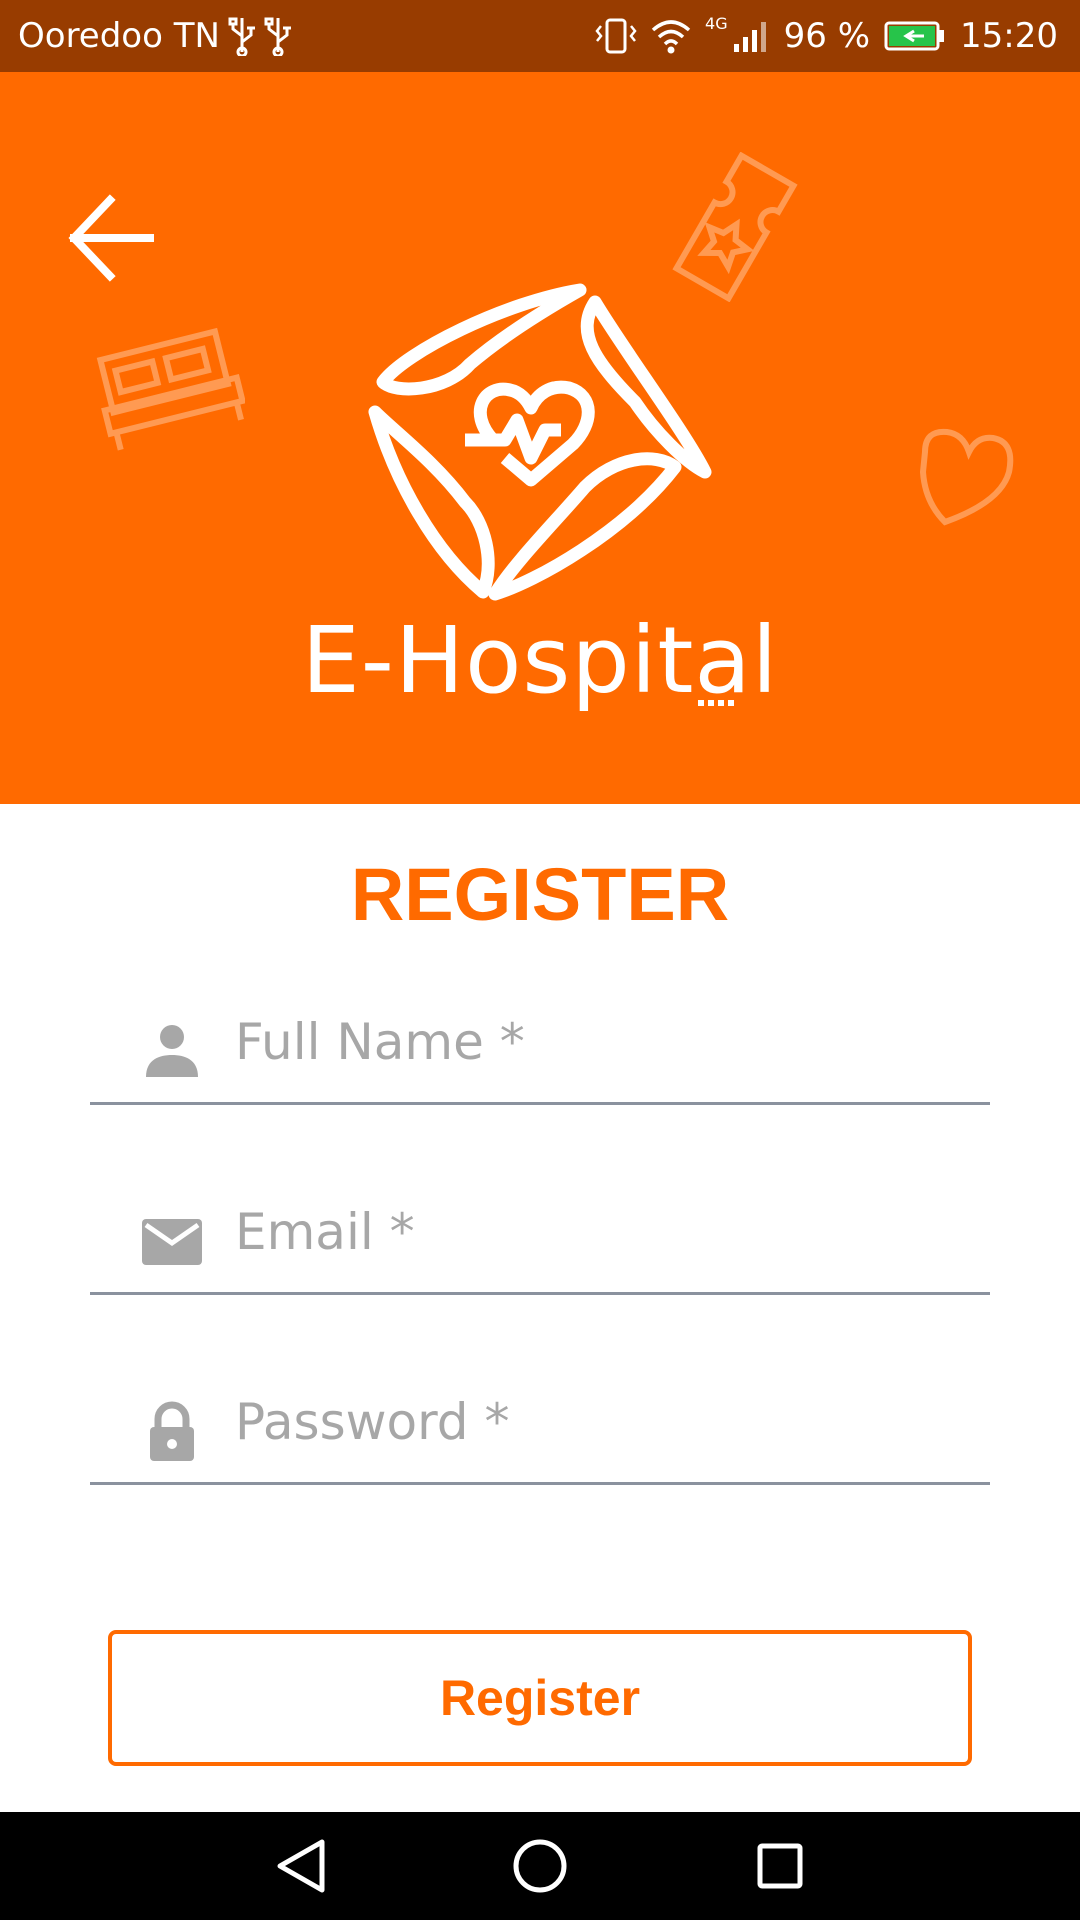  I want to click on home-circle-icon, so click(540, 1866).